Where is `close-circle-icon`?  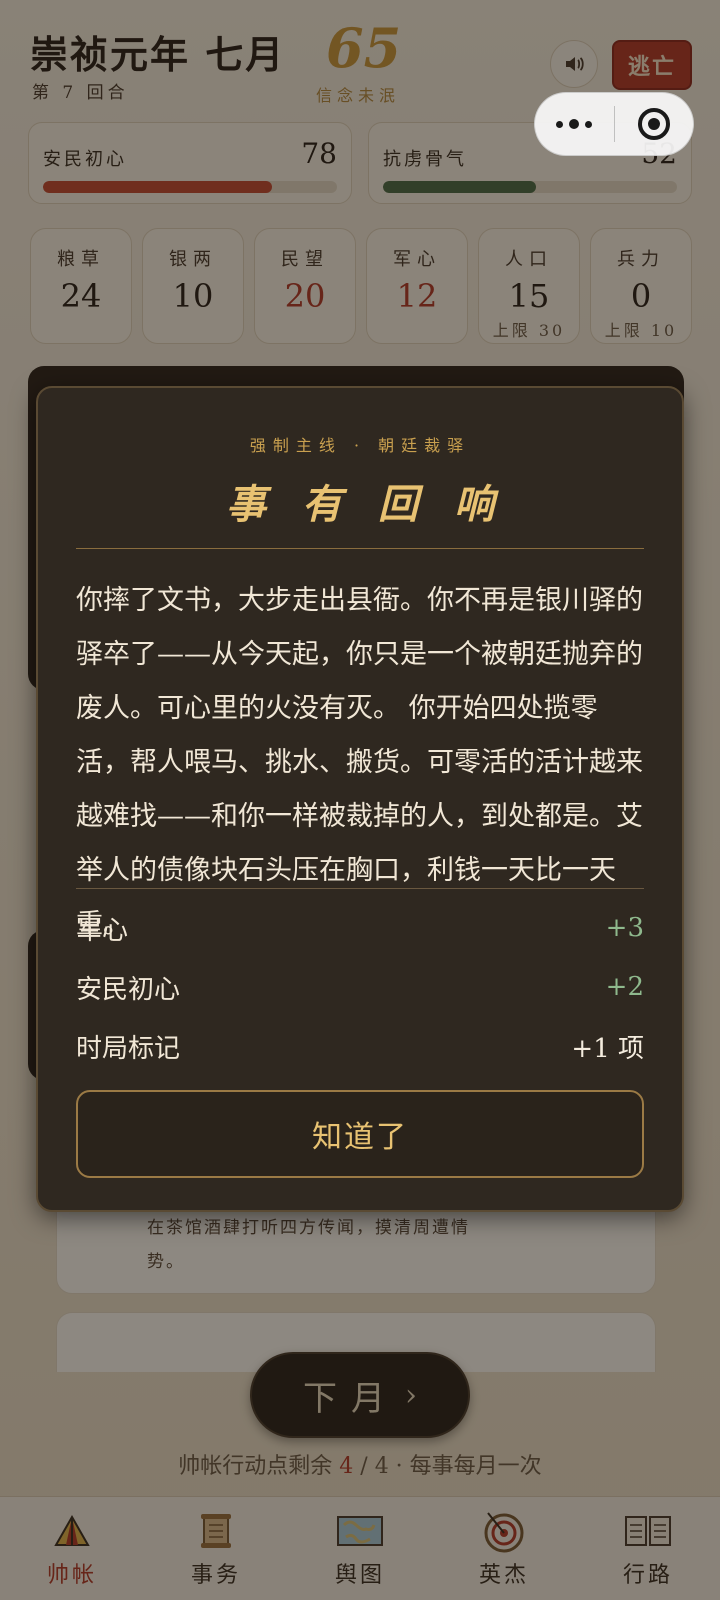 close-circle-icon is located at coordinates (653, 124).